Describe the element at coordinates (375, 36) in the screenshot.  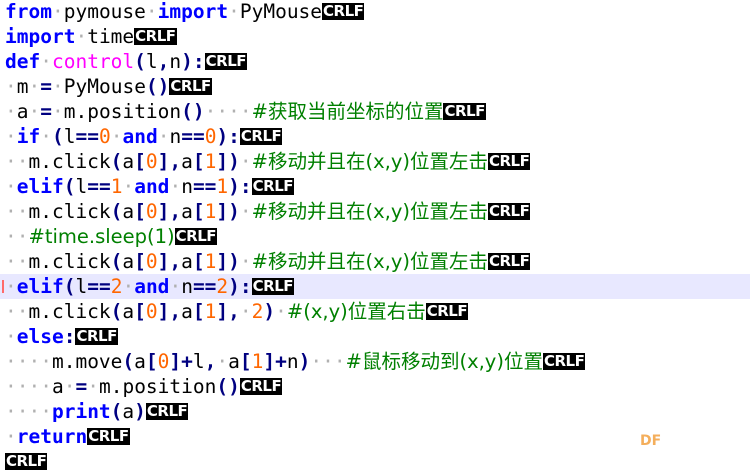
I see `code-line: import·timeCRLF` at that location.